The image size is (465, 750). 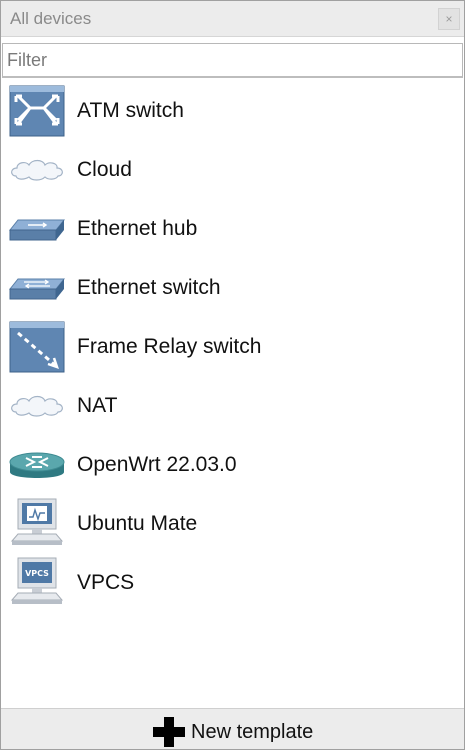 I want to click on plus-icon, so click(x=169, y=732).